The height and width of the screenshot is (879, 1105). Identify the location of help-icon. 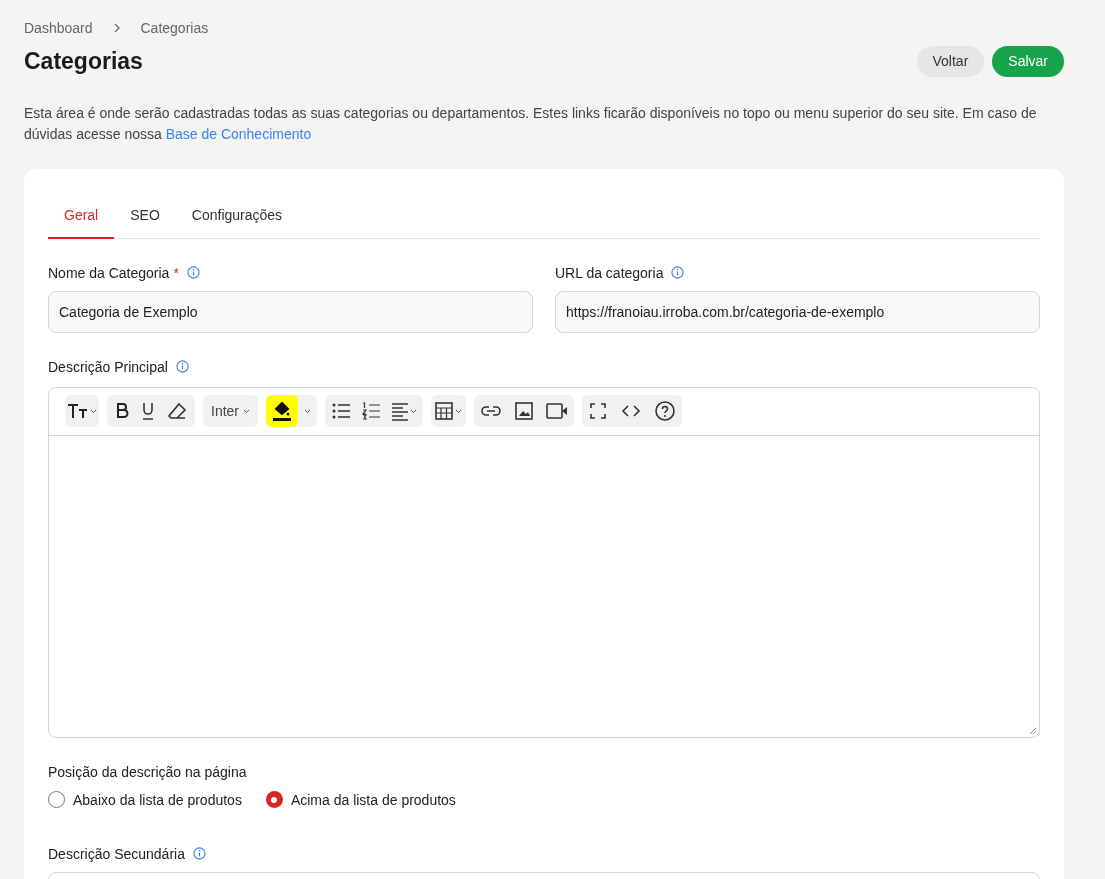
(665, 411).